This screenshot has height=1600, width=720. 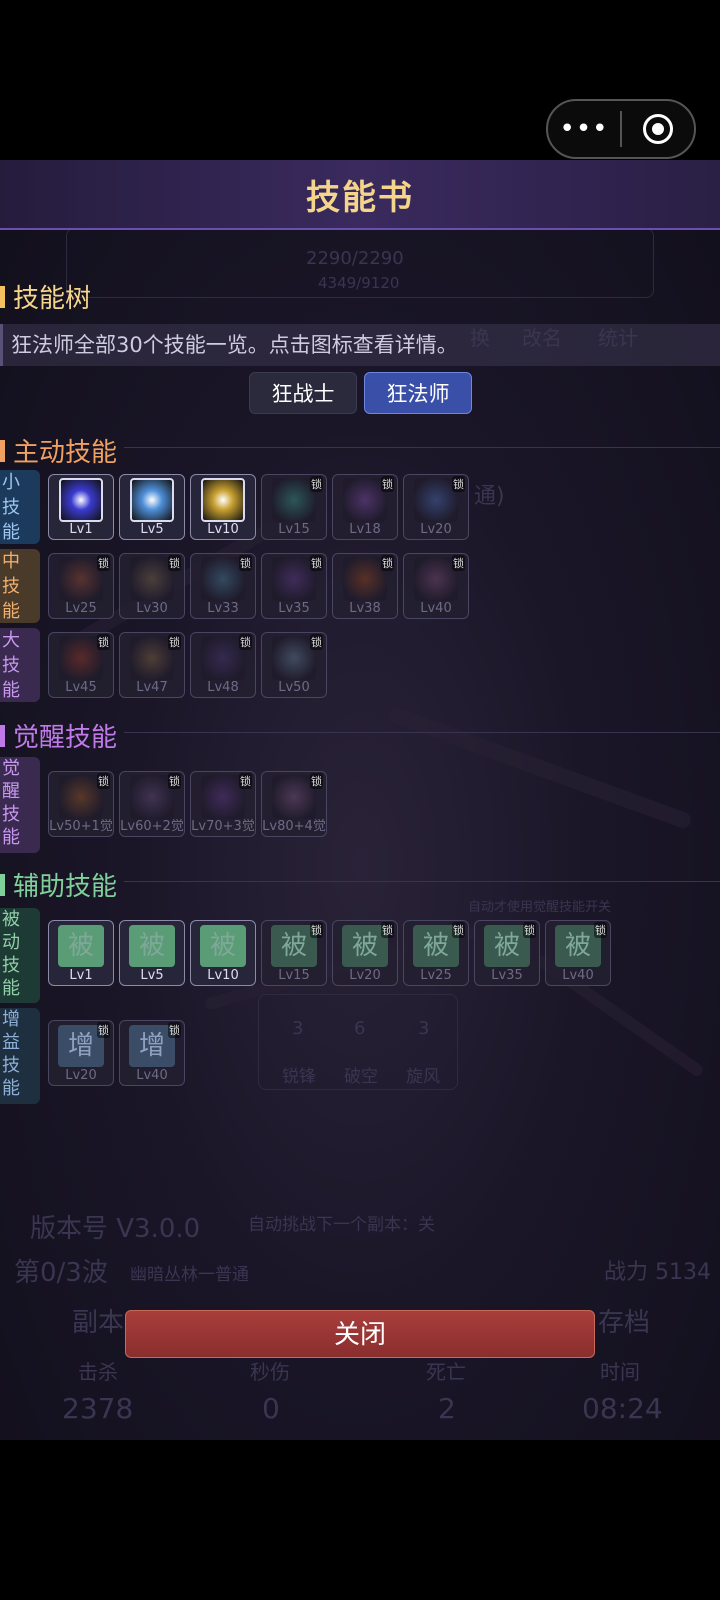 I want to click on skill-level-label: Lv18, so click(x=365, y=529).